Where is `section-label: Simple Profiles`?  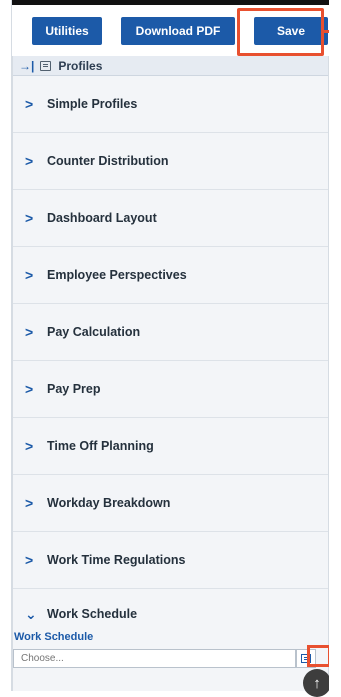
section-label: Simple Profiles is located at coordinates (92, 104).